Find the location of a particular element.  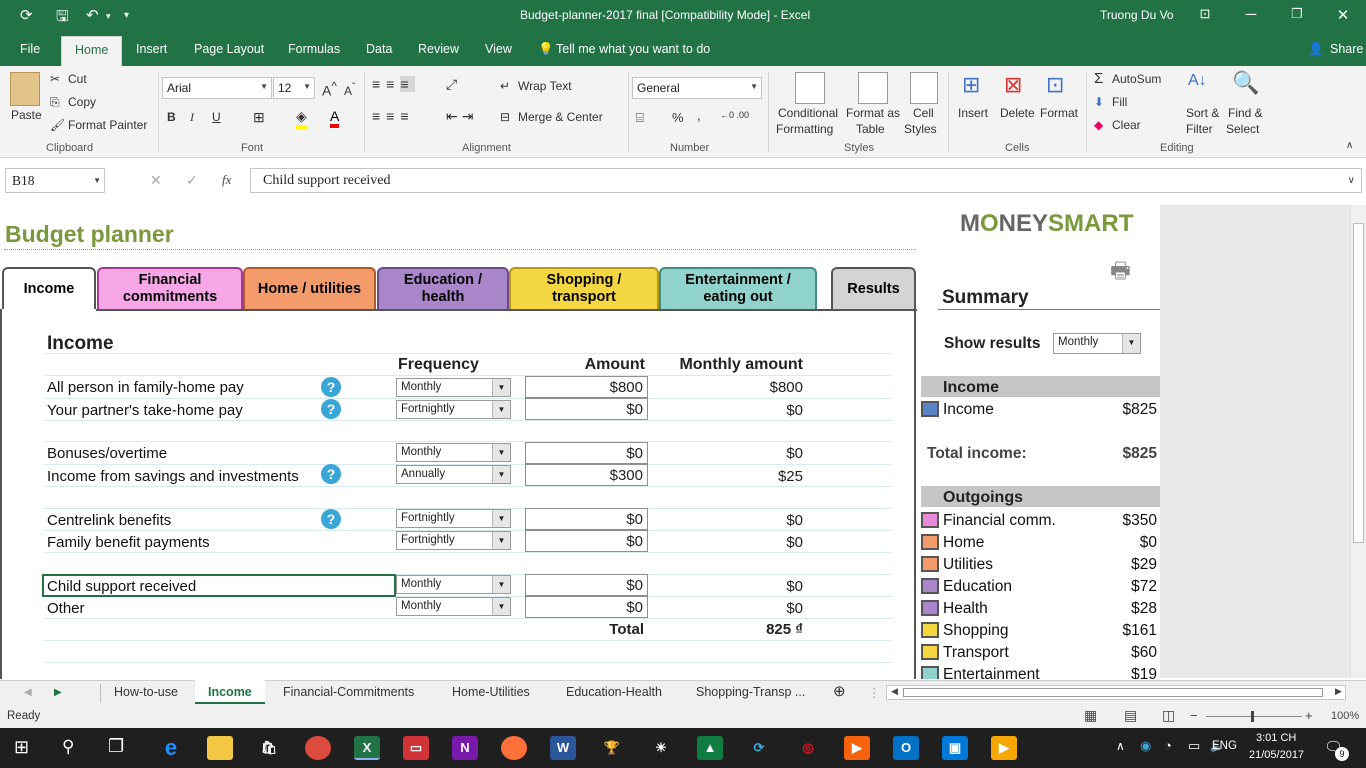

tab-education-health: Education / health is located at coordinates (443, 288).